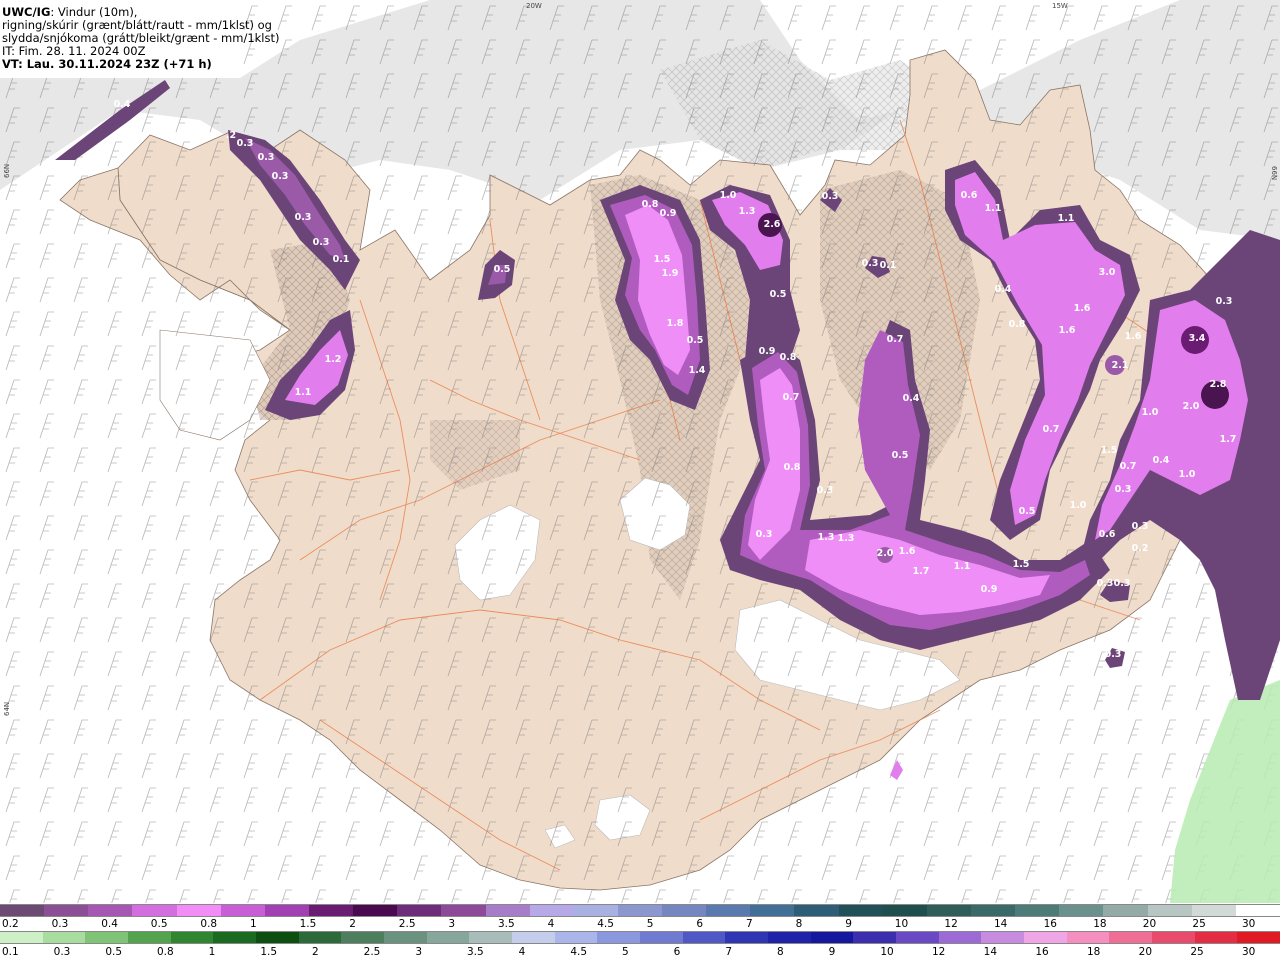 The width and height of the screenshot is (1280, 960). Describe the element at coordinates (10, 952) in the screenshot. I see `legend-label: 0.1` at that location.